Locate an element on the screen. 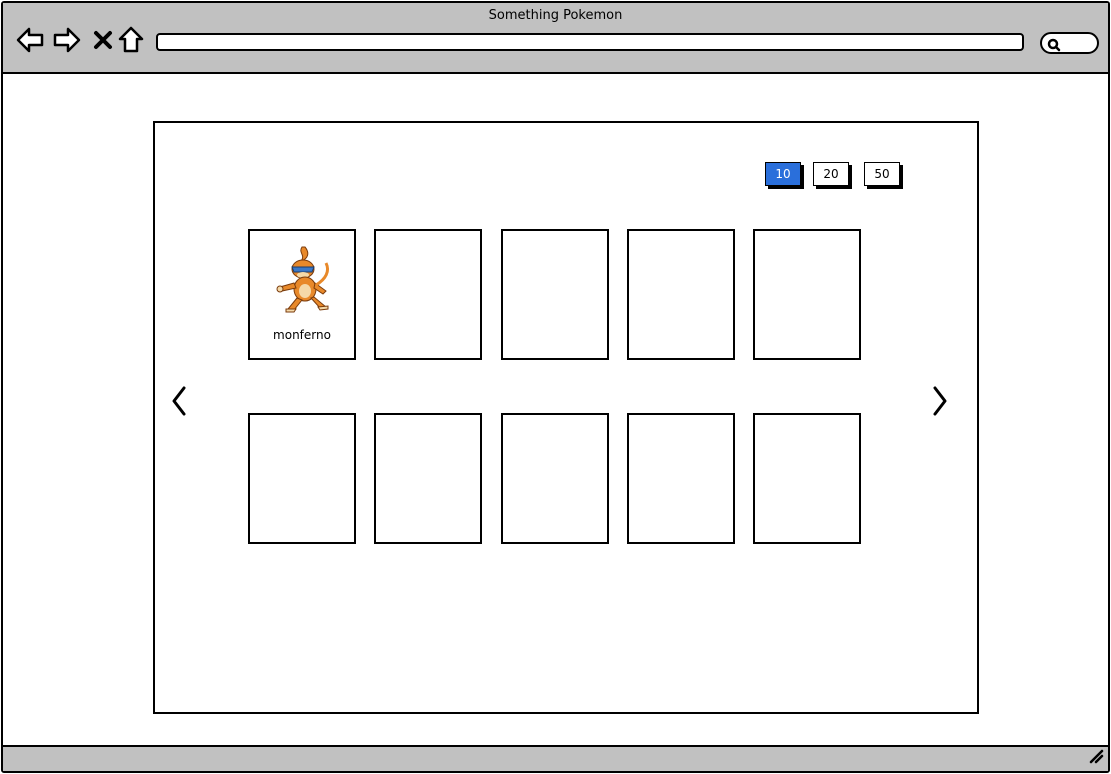  forward-button is located at coordinates (67, 40).